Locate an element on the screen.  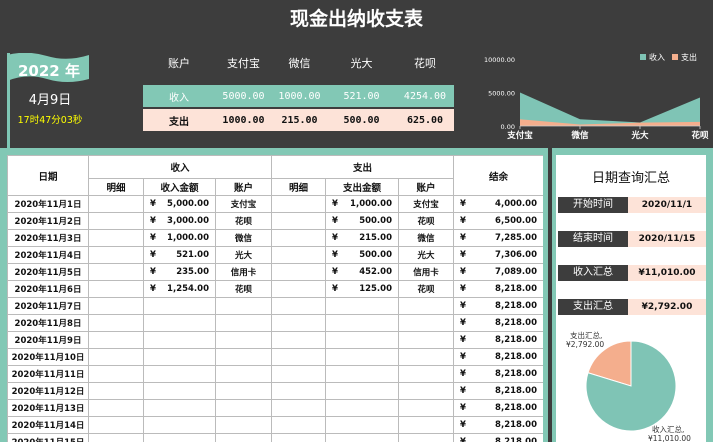
income-account-cell: 支付宝 is located at coordinates (243, 204).